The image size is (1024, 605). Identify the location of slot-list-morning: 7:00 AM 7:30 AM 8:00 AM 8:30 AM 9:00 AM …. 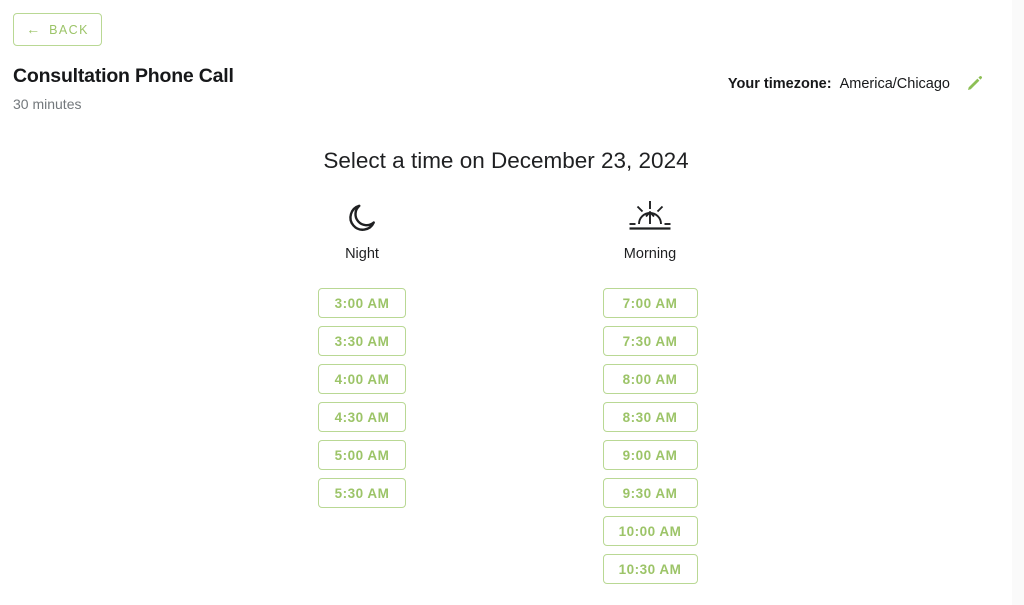
(650, 436).